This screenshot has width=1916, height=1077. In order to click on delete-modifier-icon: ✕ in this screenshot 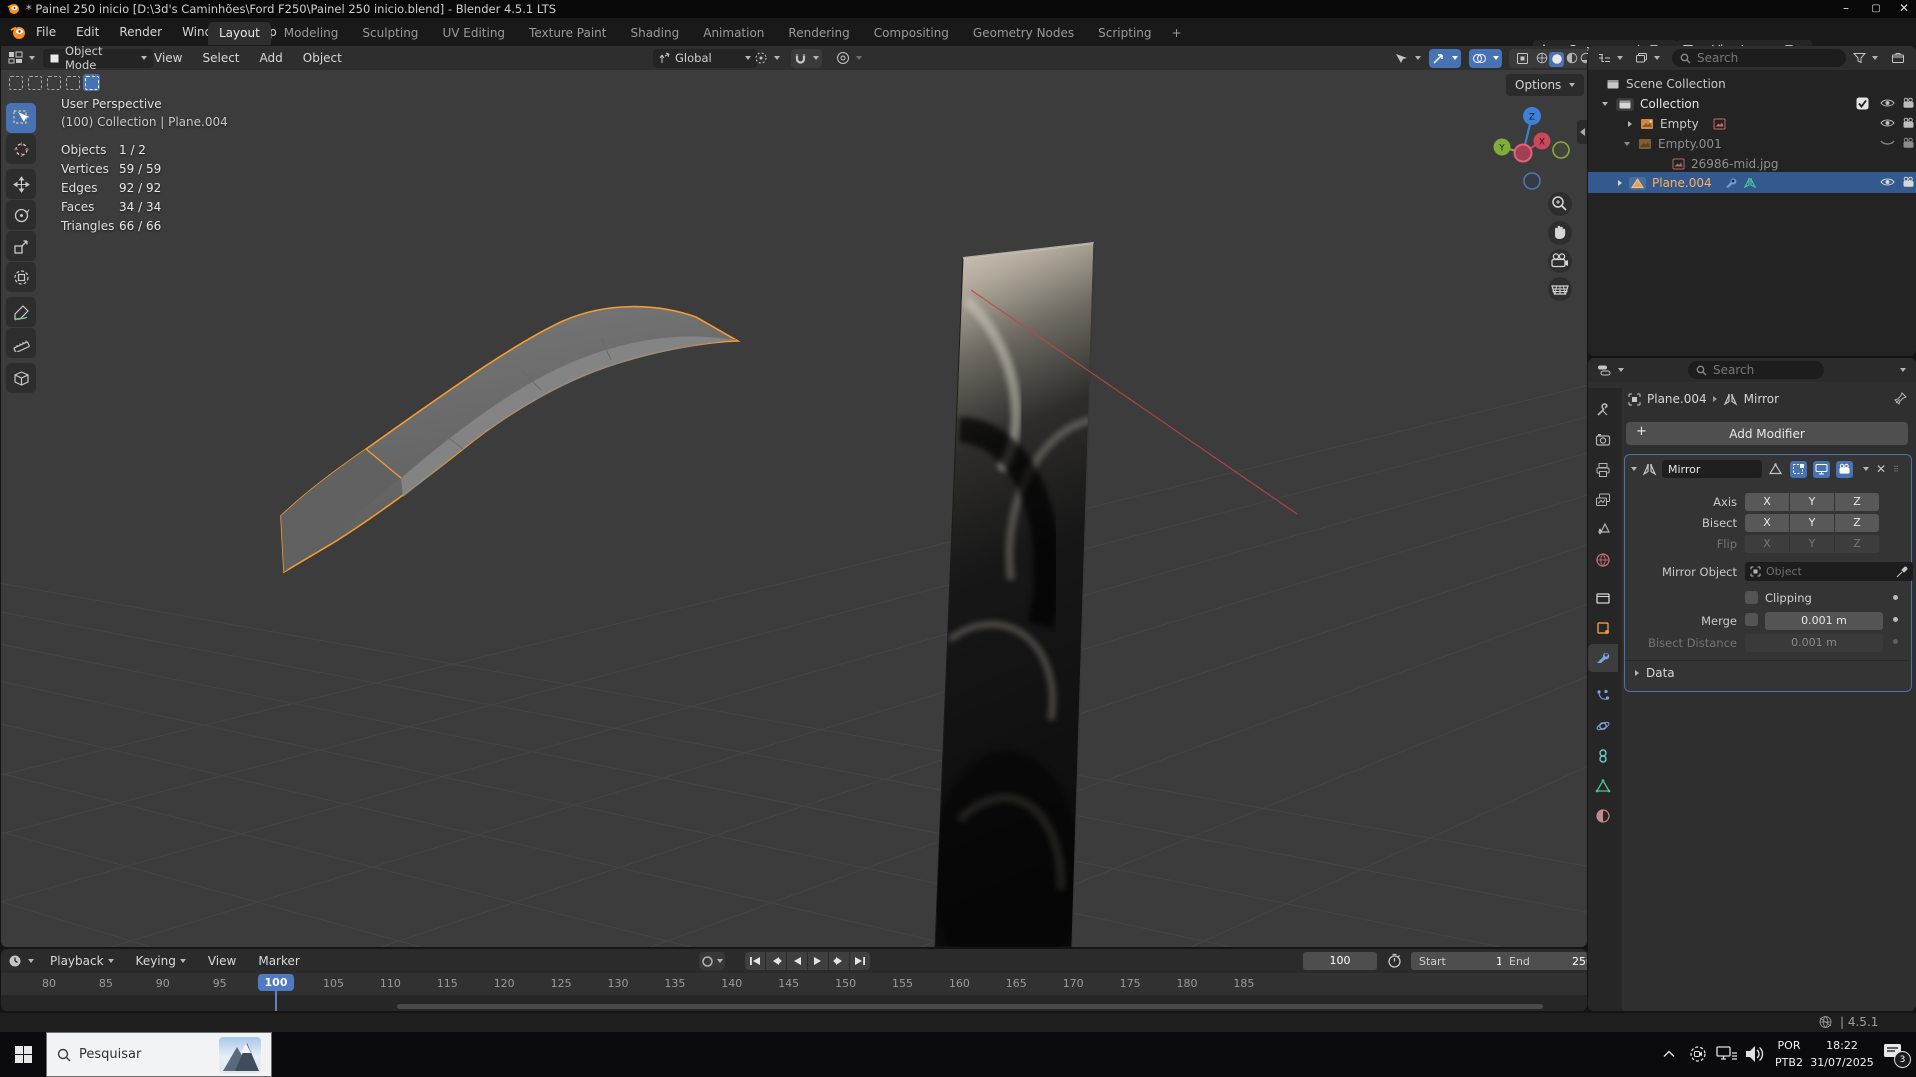, I will do `click(1881, 469)`.